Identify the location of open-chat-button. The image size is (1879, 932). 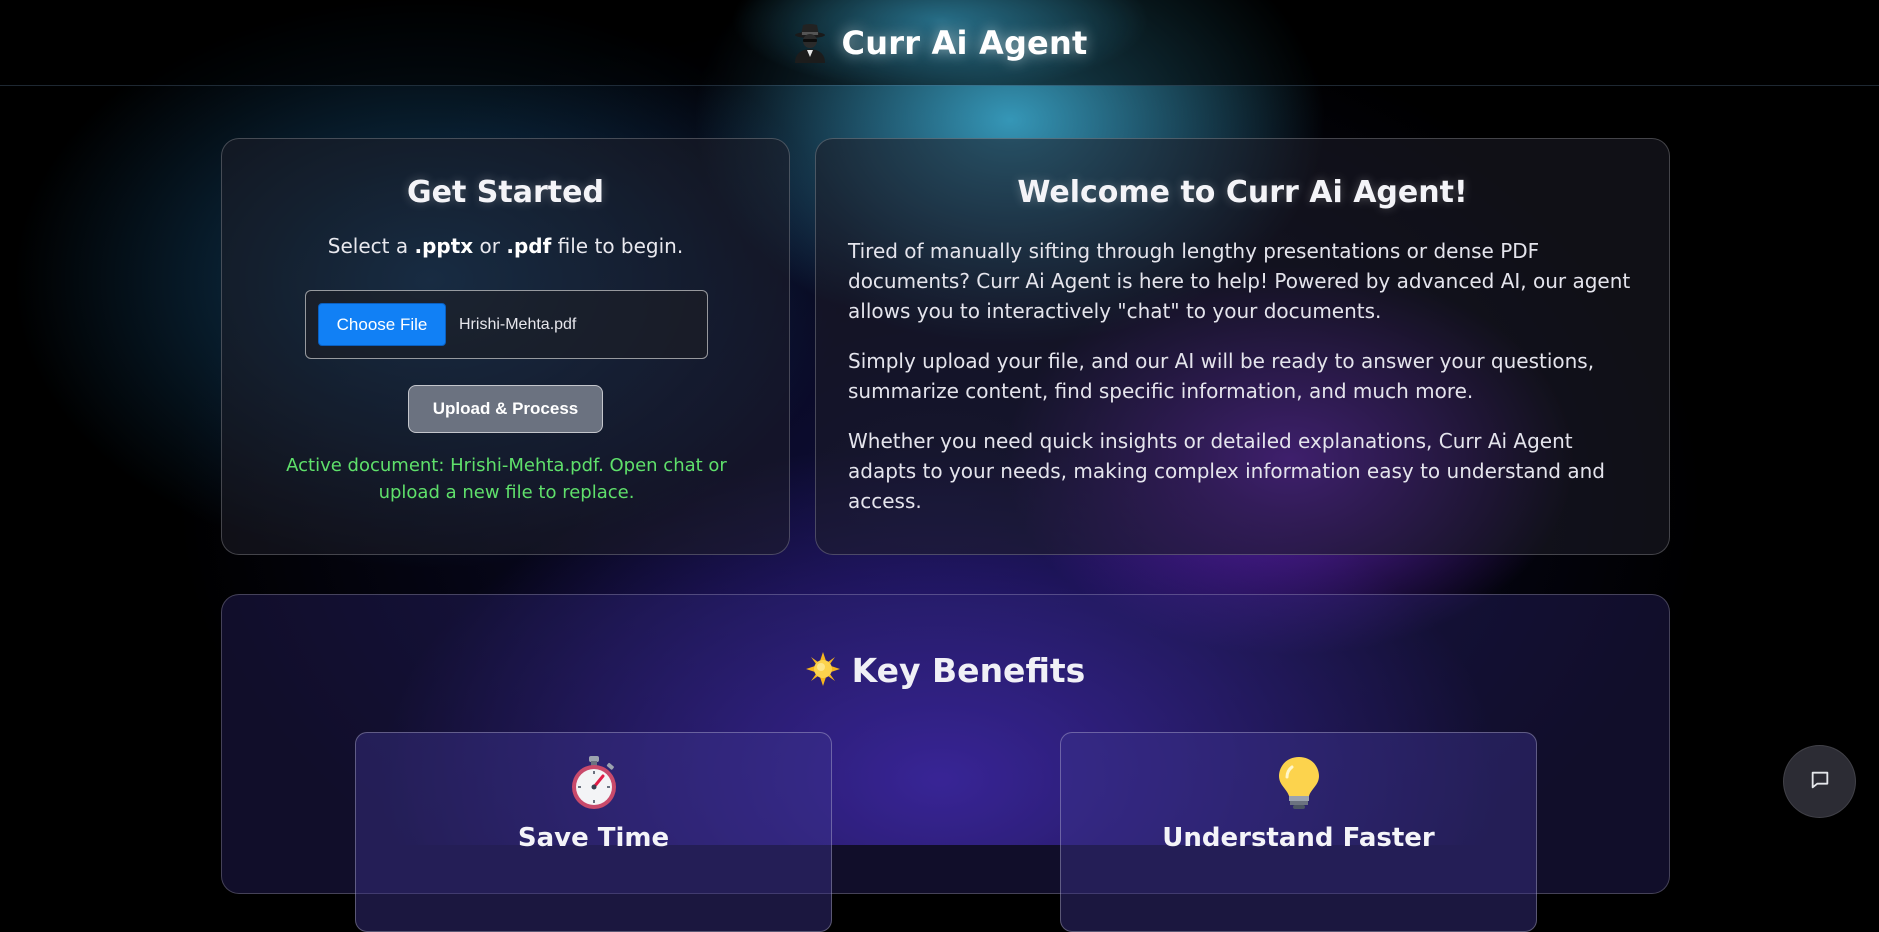
(1819, 781).